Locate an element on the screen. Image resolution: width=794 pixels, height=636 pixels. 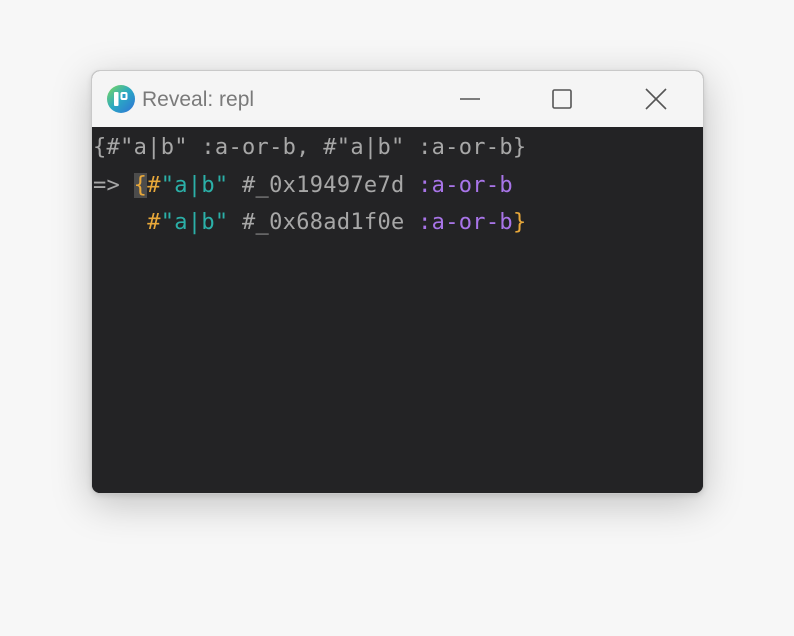
maximize-button is located at coordinates (562, 99).